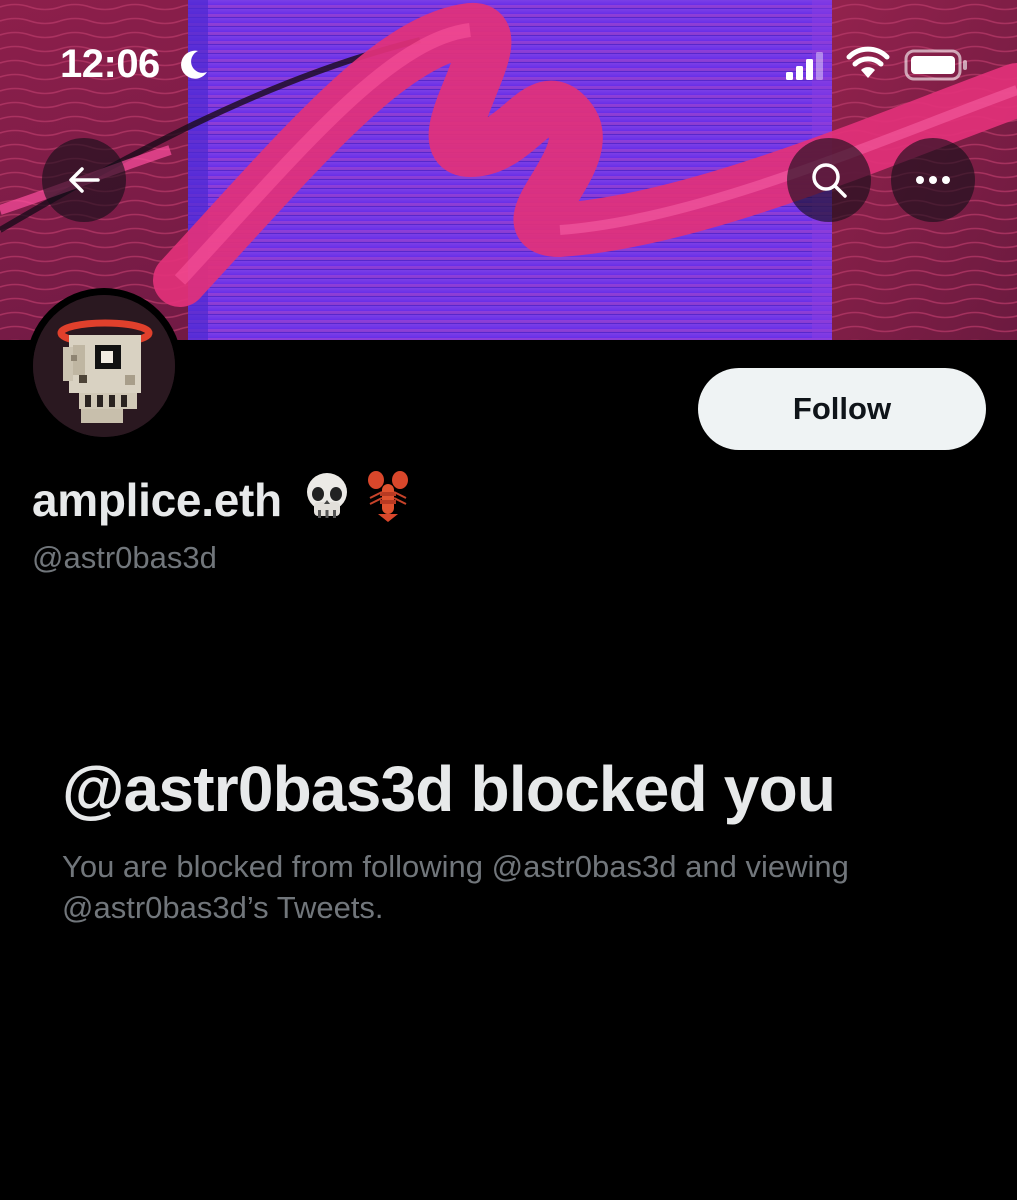 This screenshot has height=1200, width=1017. Describe the element at coordinates (110, 64) in the screenshot. I see `status-time: 12:06` at that location.